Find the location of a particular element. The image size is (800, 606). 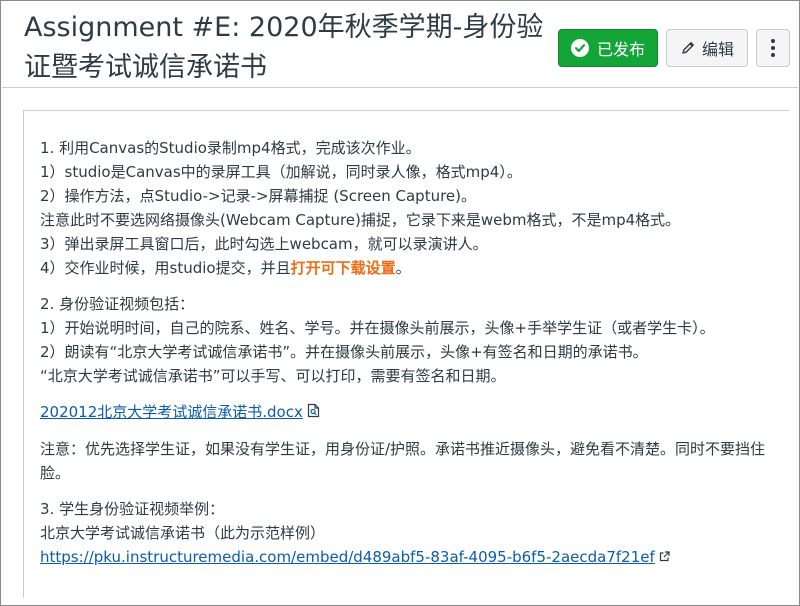

section1-line1: 1）studio是Canvas中的录屏工具（加解说，同时录人像，格式mp4）。 is located at coordinates (281, 172).